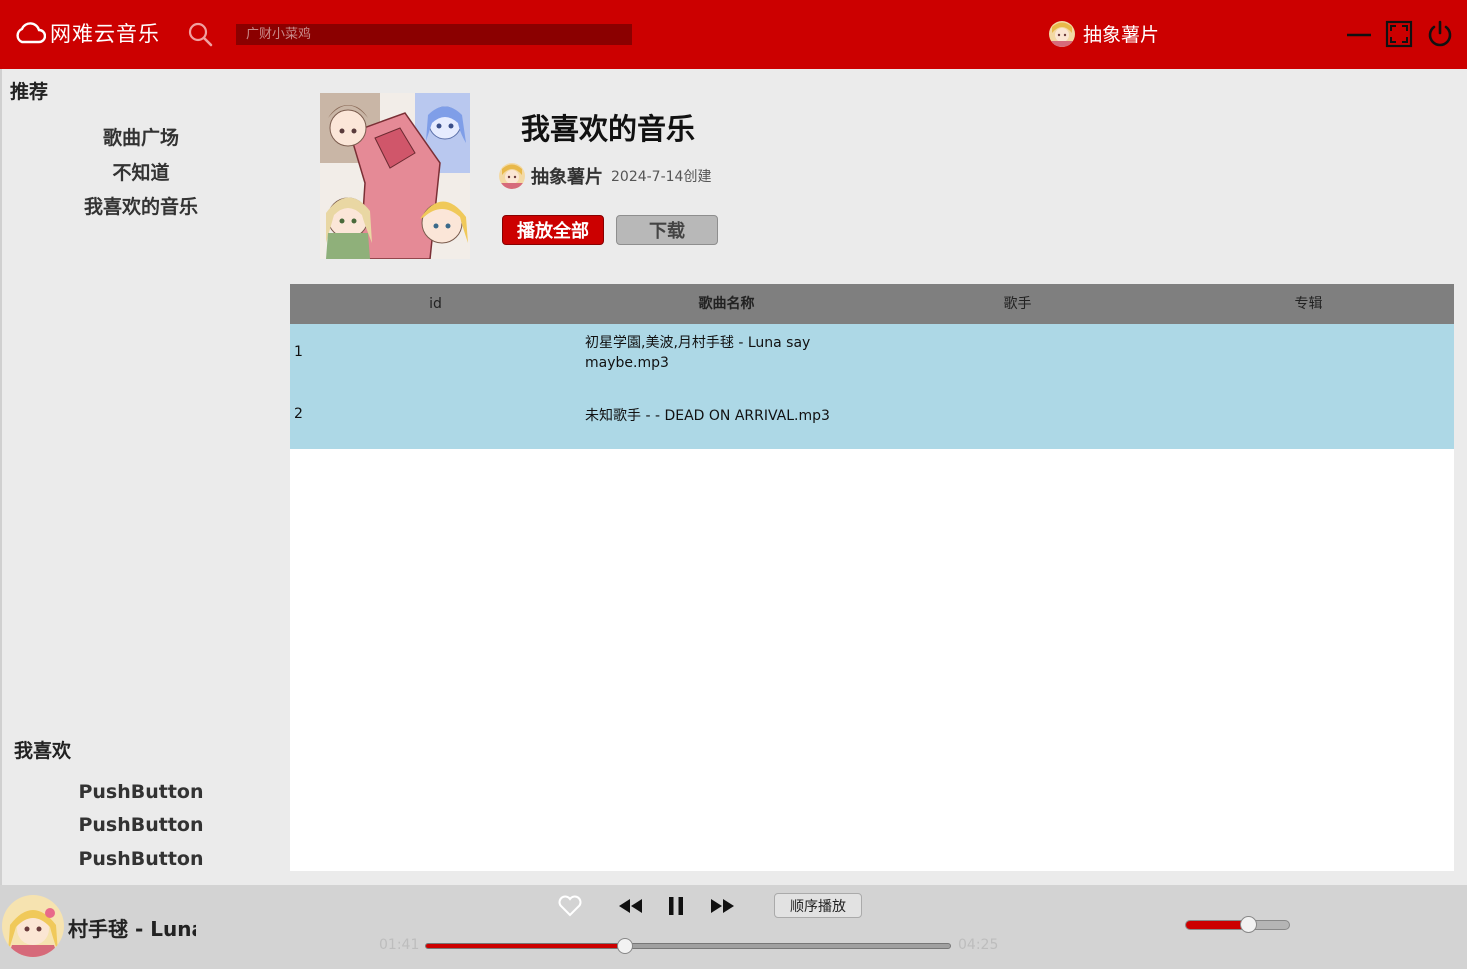 Image resolution: width=1467 pixels, height=969 pixels. Describe the element at coordinates (1062, 33) in the screenshot. I see `avatar` at that location.